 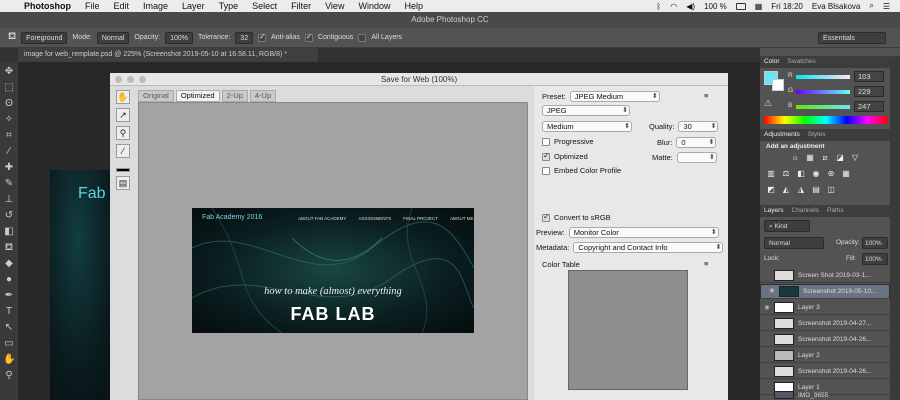 I want to click on stamp-tool-icon: ⊥, so click(x=9, y=200).